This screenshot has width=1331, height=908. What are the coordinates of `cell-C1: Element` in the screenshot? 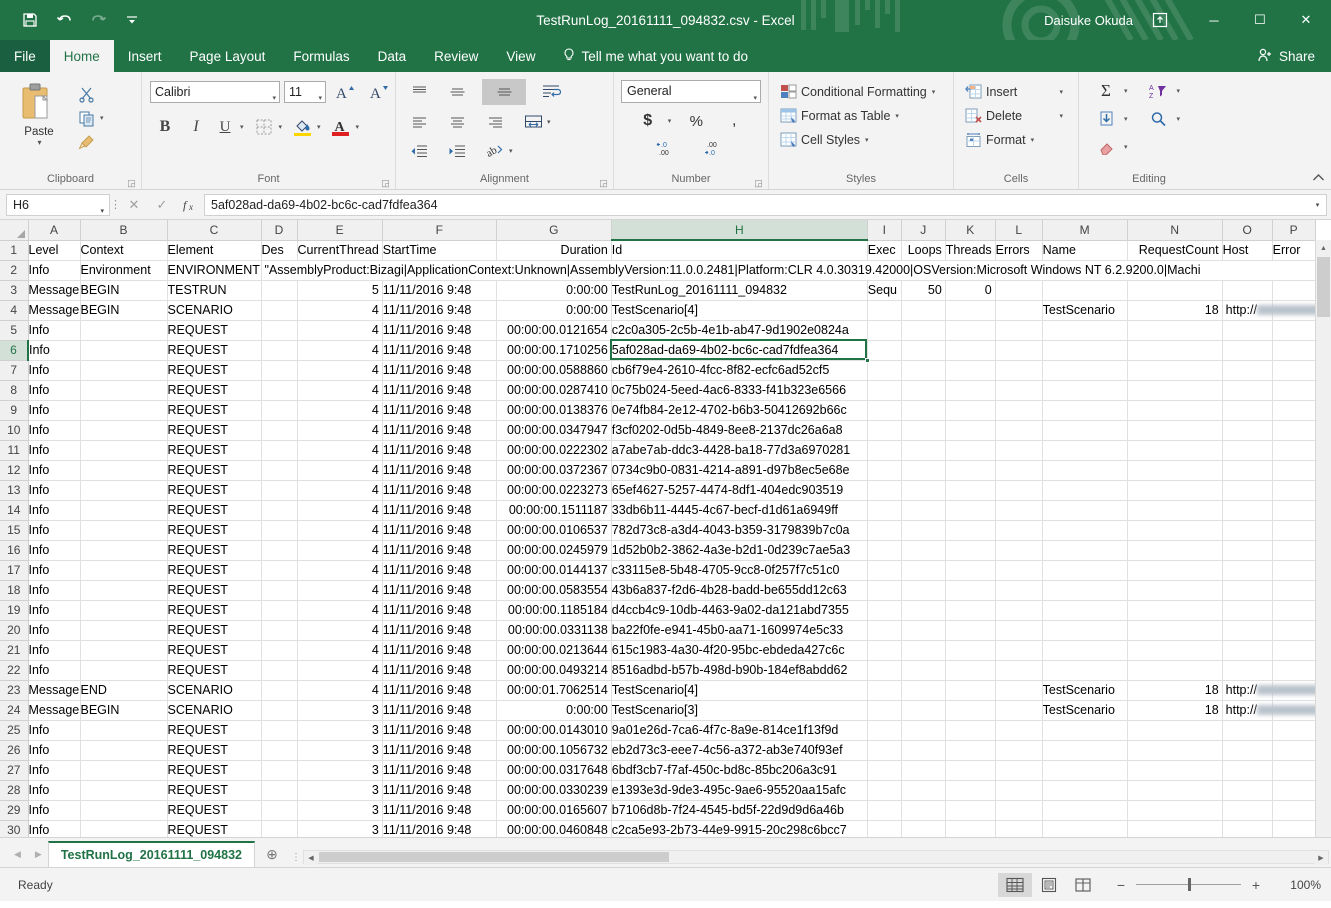 It's located at (214, 250).